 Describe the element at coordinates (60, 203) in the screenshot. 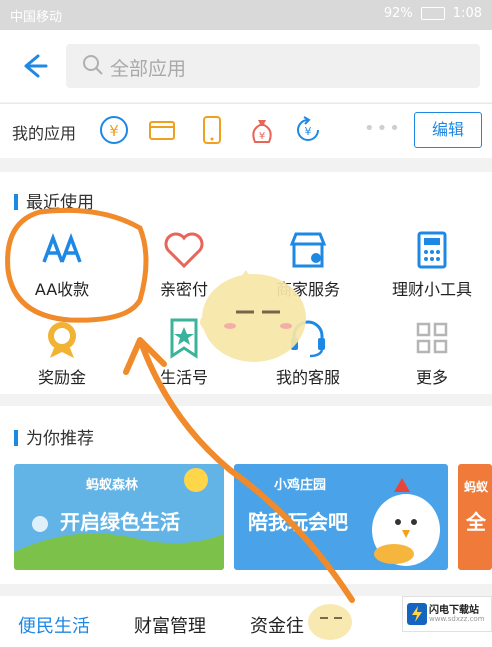

I see `recent-title-text: 最近使用` at that location.